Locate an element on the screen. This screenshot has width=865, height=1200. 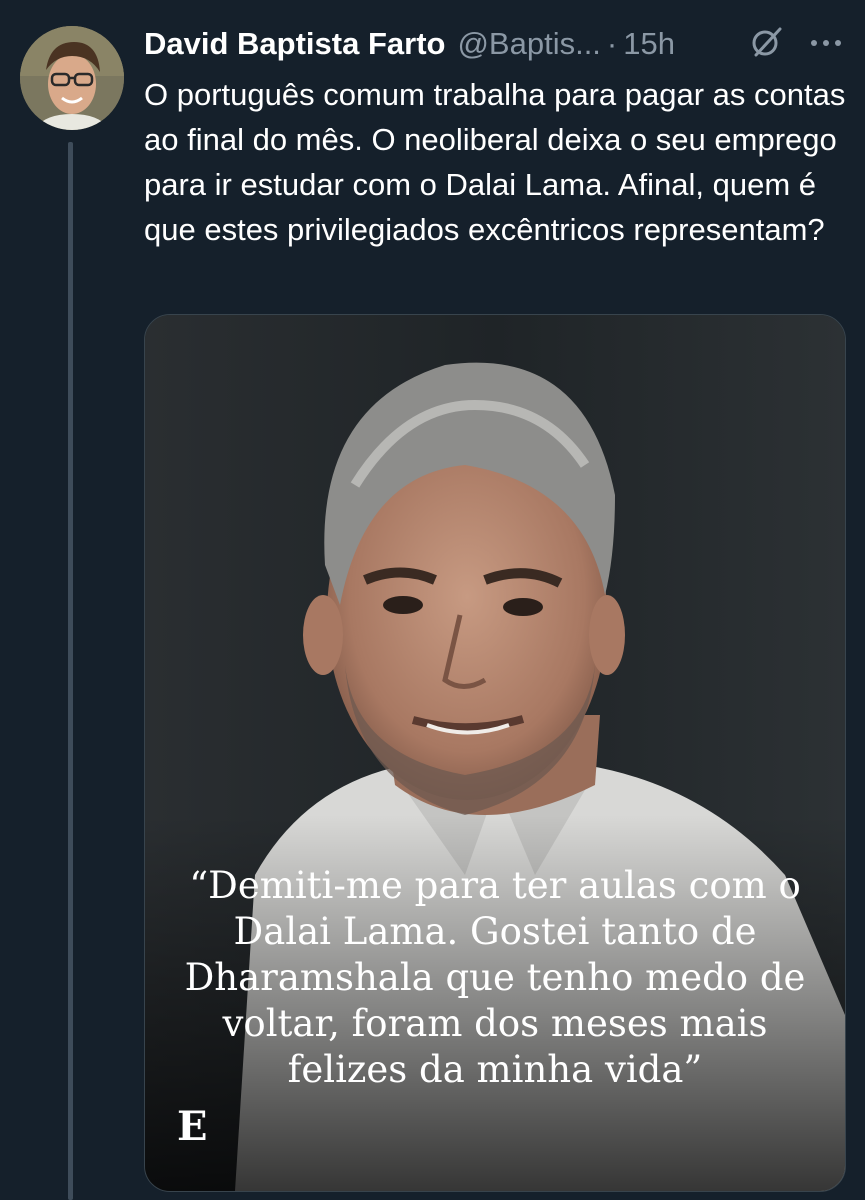
tweet-timestamp: 15h is located at coordinates (649, 44).